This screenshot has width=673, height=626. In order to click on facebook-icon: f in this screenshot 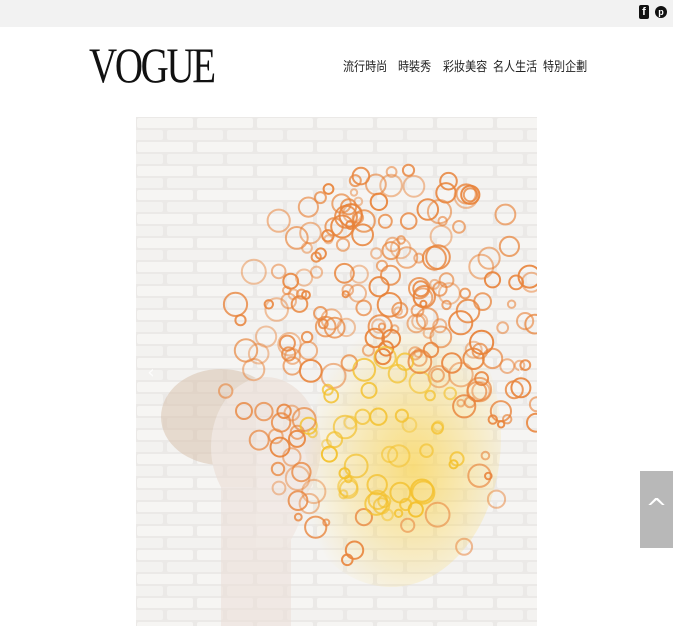, I will do `click(644, 12)`.